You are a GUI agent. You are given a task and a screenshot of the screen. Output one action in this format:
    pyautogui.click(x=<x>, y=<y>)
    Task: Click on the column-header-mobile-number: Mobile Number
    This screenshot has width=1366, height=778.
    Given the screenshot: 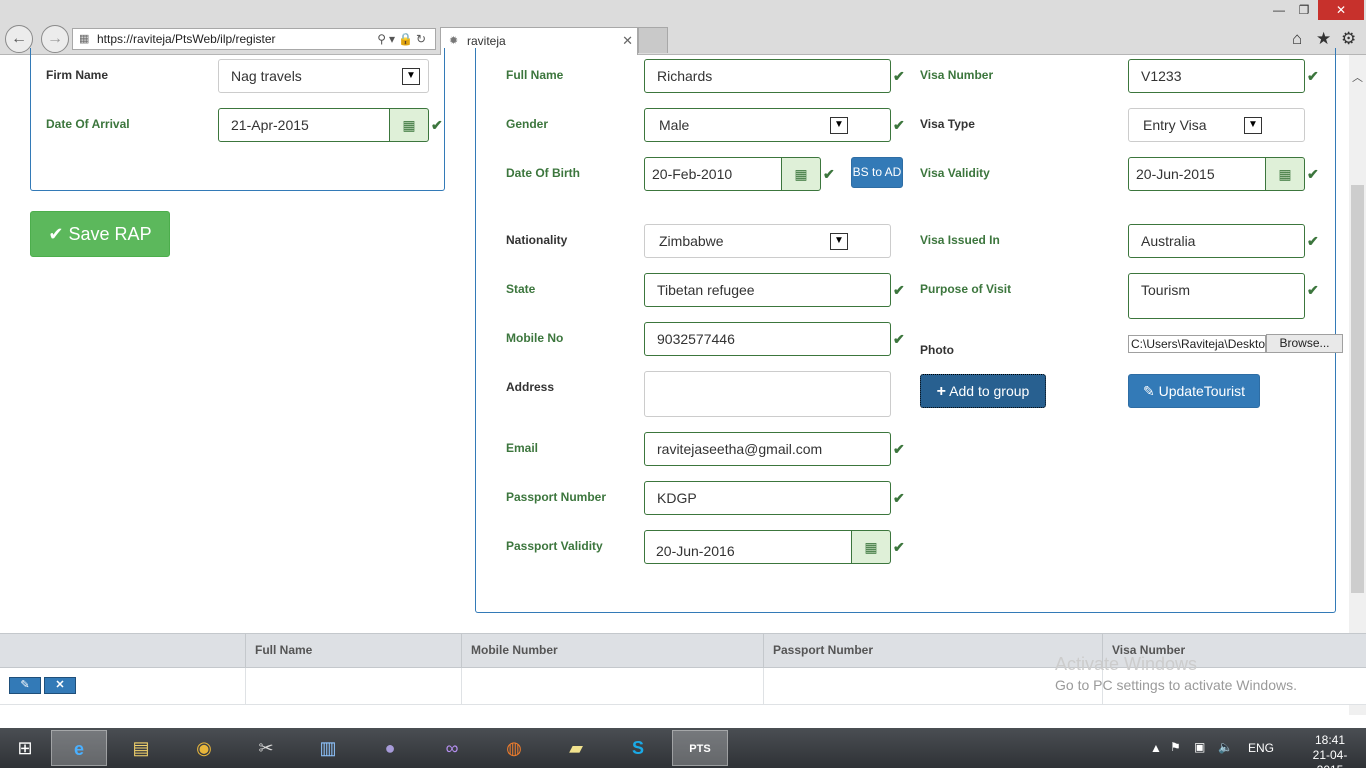 What is the action you would take?
    pyautogui.click(x=612, y=650)
    